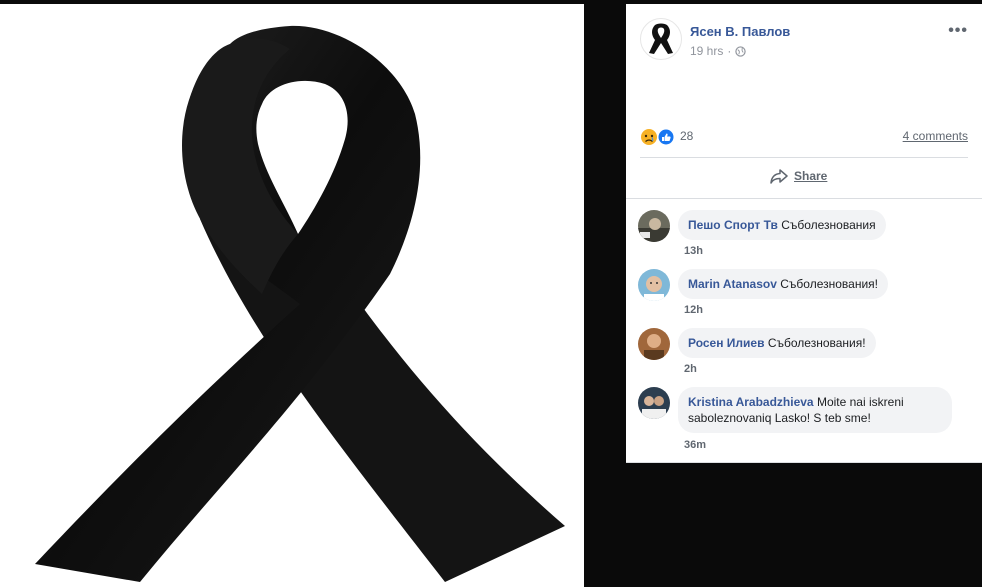 The image size is (982, 587). Describe the element at coordinates (741, 51) in the screenshot. I see `globe-icon` at that location.